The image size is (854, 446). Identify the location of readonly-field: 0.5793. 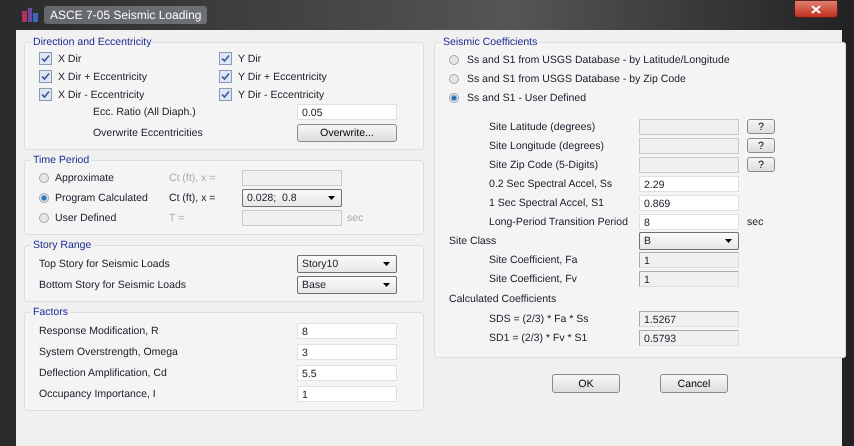
(689, 338).